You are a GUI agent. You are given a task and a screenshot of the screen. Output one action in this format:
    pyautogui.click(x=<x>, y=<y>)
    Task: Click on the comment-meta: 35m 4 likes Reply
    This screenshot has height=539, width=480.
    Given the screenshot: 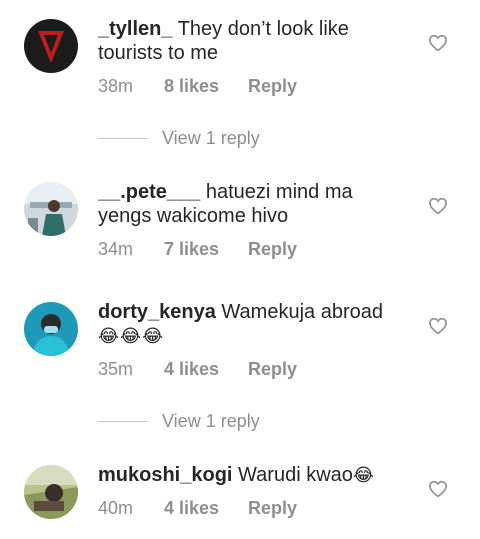 What is the action you would take?
    pyautogui.click(x=197, y=369)
    